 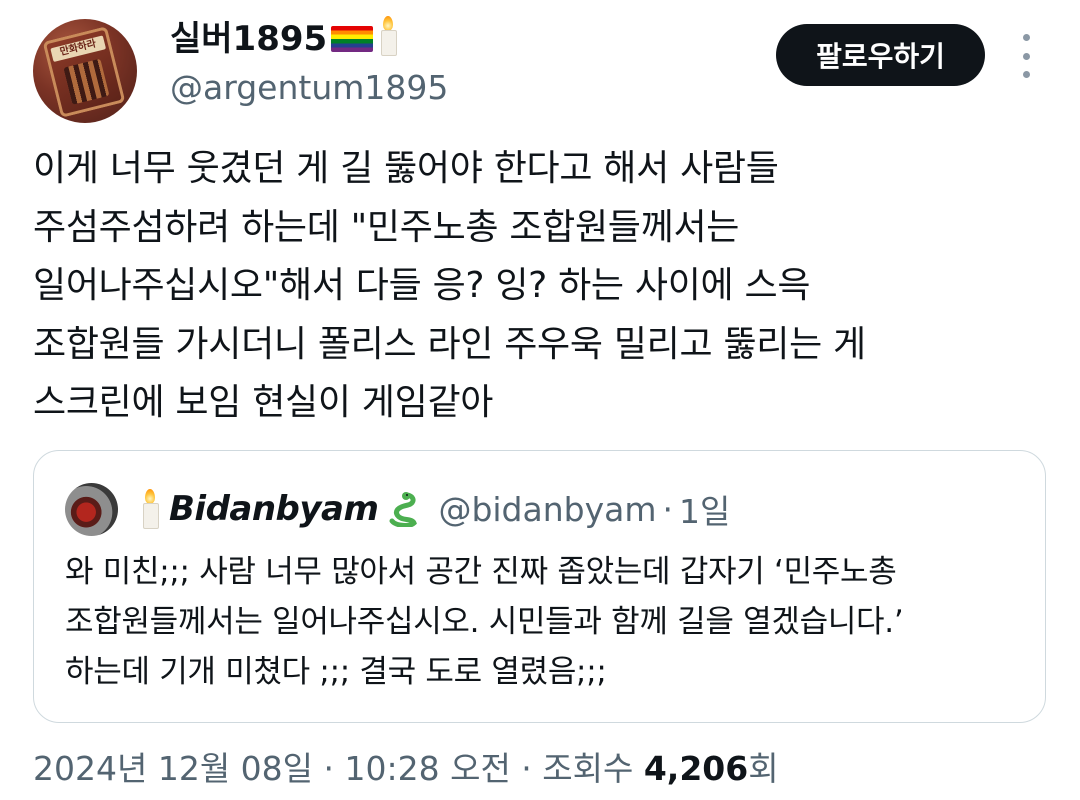 What do you see at coordinates (274, 509) in the screenshot?
I see `quoted-author-name: Bidanbyam` at bounding box center [274, 509].